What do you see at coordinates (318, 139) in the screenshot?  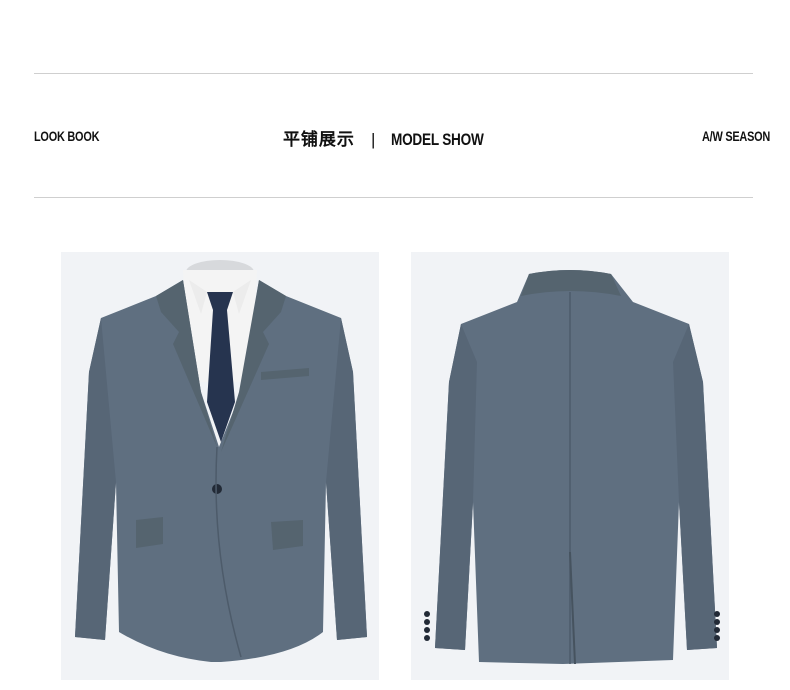 I see `section-title-cn: 平铺展示` at bounding box center [318, 139].